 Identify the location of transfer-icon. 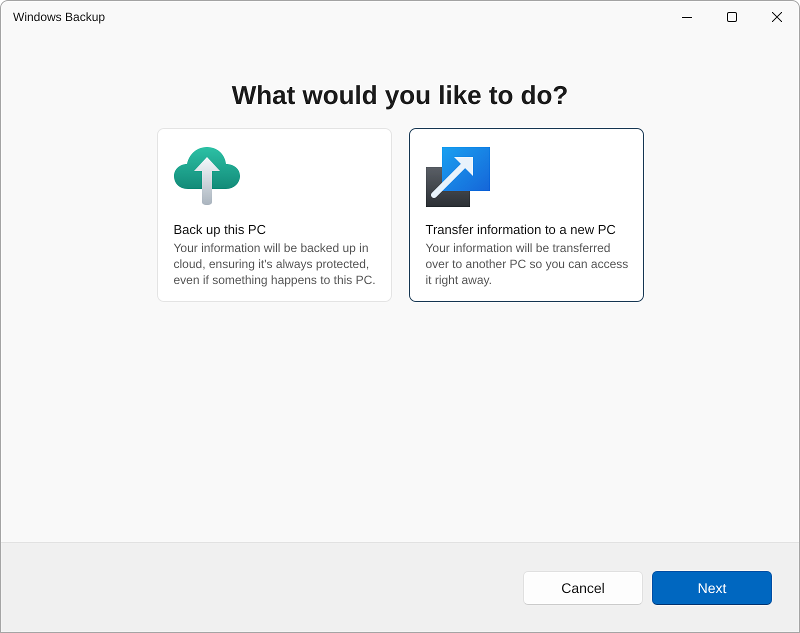
(458, 177).